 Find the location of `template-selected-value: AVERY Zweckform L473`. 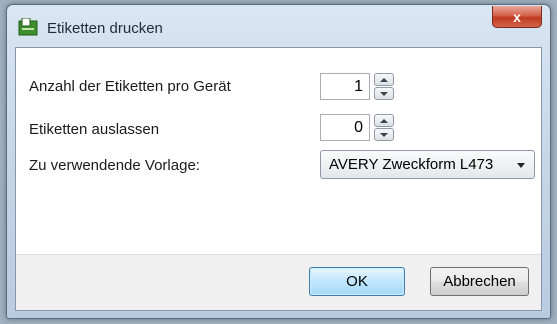

template-selected-value: AVERY Zweckform L473 is located at coordinates (411, 164).